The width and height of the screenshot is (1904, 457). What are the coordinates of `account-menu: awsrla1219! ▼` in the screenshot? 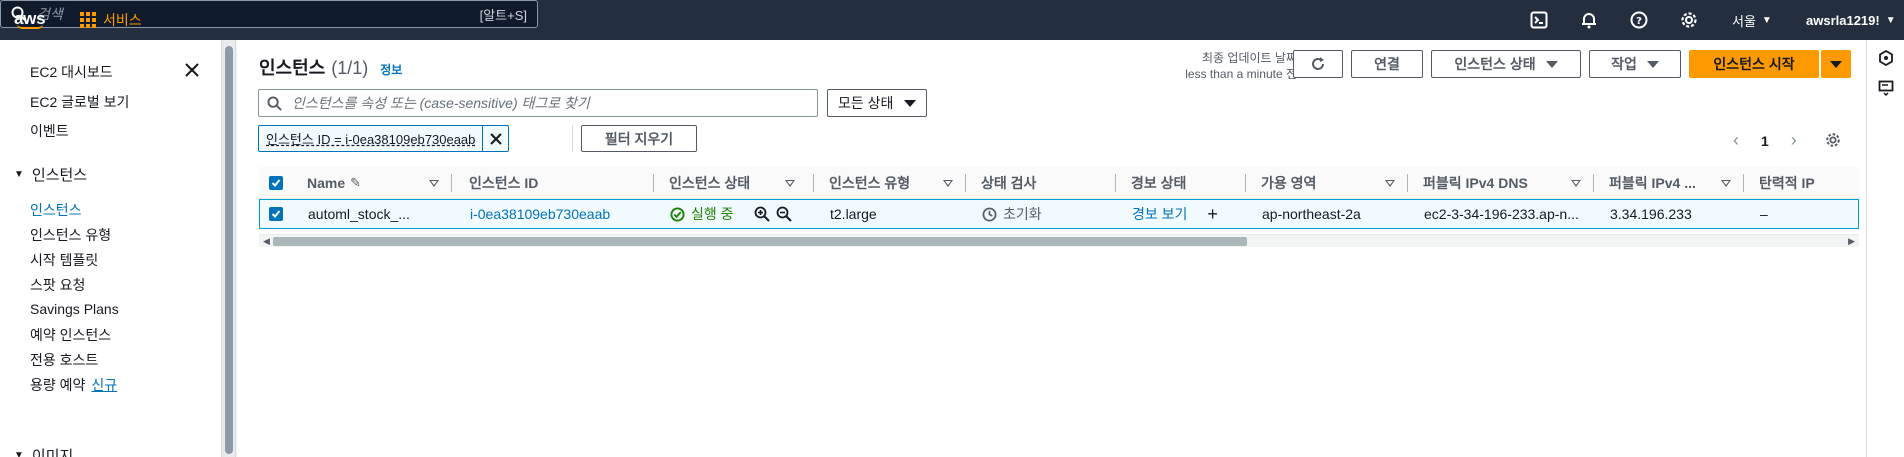 It's located at (1851, 20).